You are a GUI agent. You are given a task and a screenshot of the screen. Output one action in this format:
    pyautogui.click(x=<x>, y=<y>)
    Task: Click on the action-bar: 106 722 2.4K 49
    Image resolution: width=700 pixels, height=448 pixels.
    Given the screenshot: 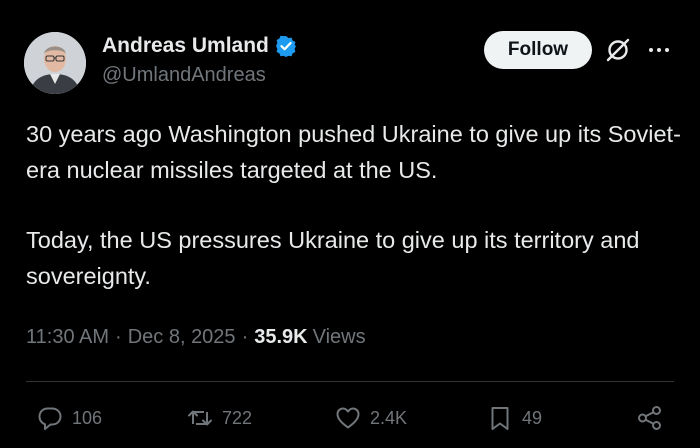 What is the action you would take?
    pyautogui.click(x=350, y=418)
    